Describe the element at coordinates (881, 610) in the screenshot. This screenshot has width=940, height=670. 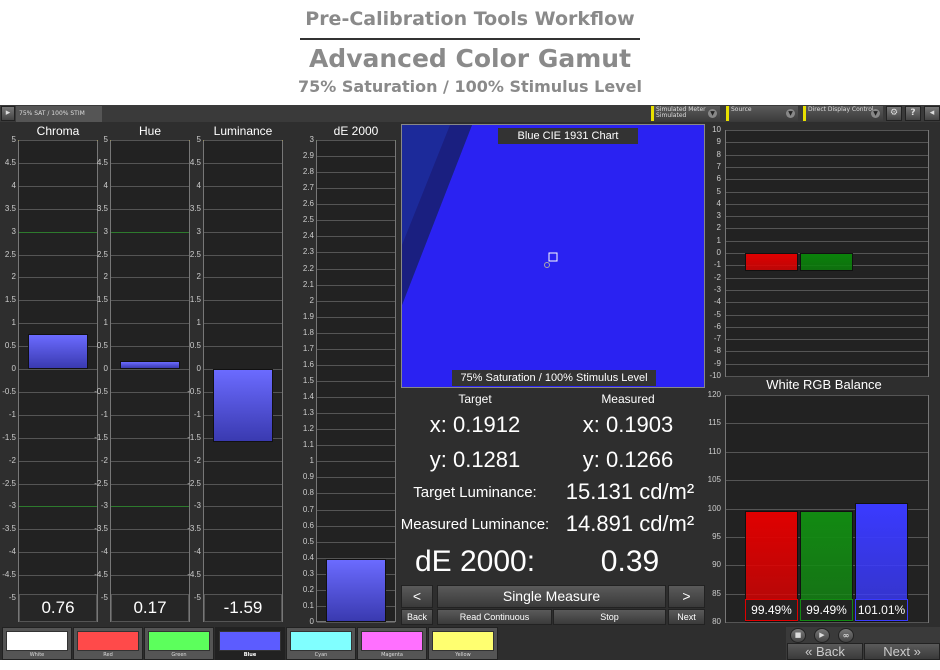
I see `balance-value: 101.01%` at that location.